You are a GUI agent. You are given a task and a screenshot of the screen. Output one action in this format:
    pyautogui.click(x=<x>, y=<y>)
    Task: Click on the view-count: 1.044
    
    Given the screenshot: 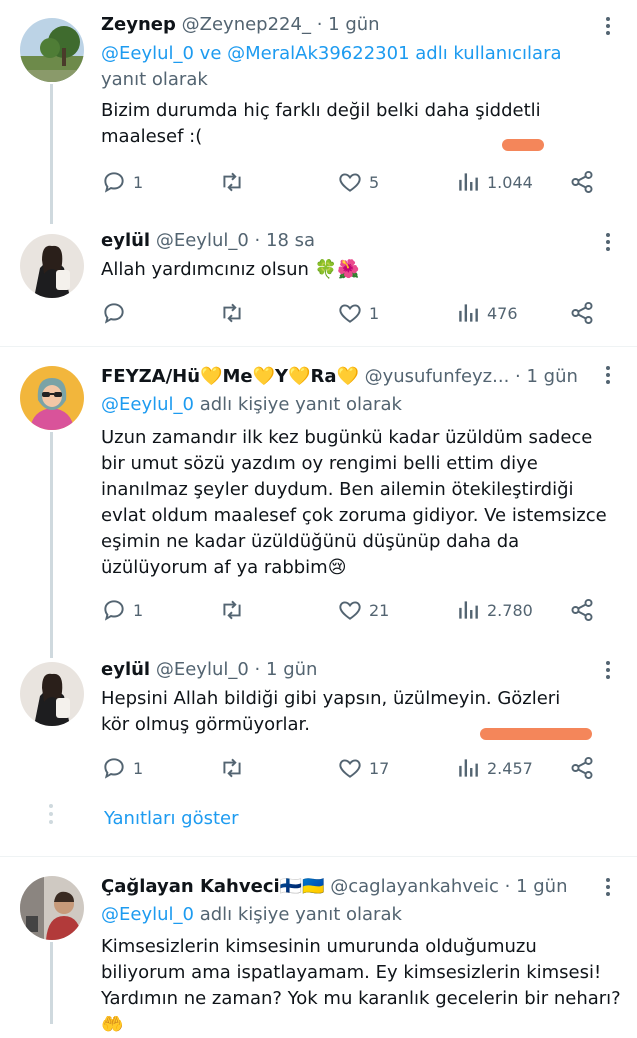 What is the action you would take?
    pyautogui.click(x=510, y=182)
    